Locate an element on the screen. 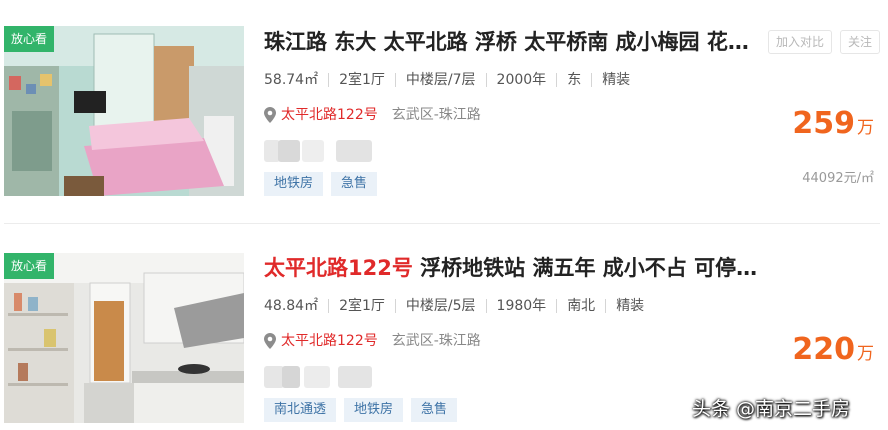 This screenshot has width=888, height=430. price-value: 259 is located at coordinates (823, 123).